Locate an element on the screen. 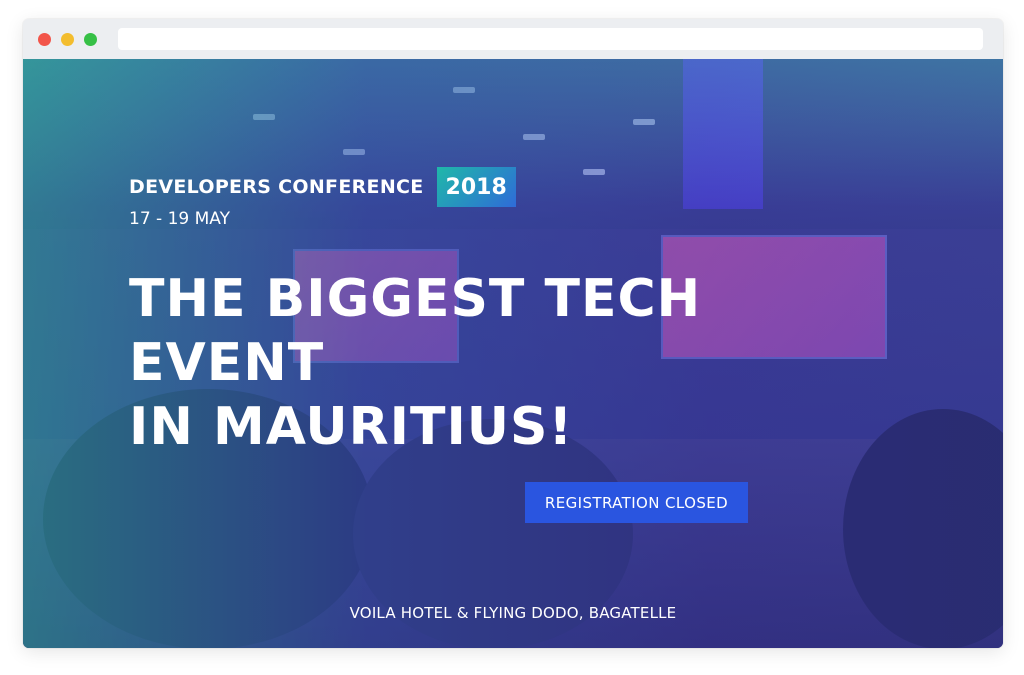 This screenshot has width=1024, height=675. window-maximize-icon is located at coordinates (90, 39).